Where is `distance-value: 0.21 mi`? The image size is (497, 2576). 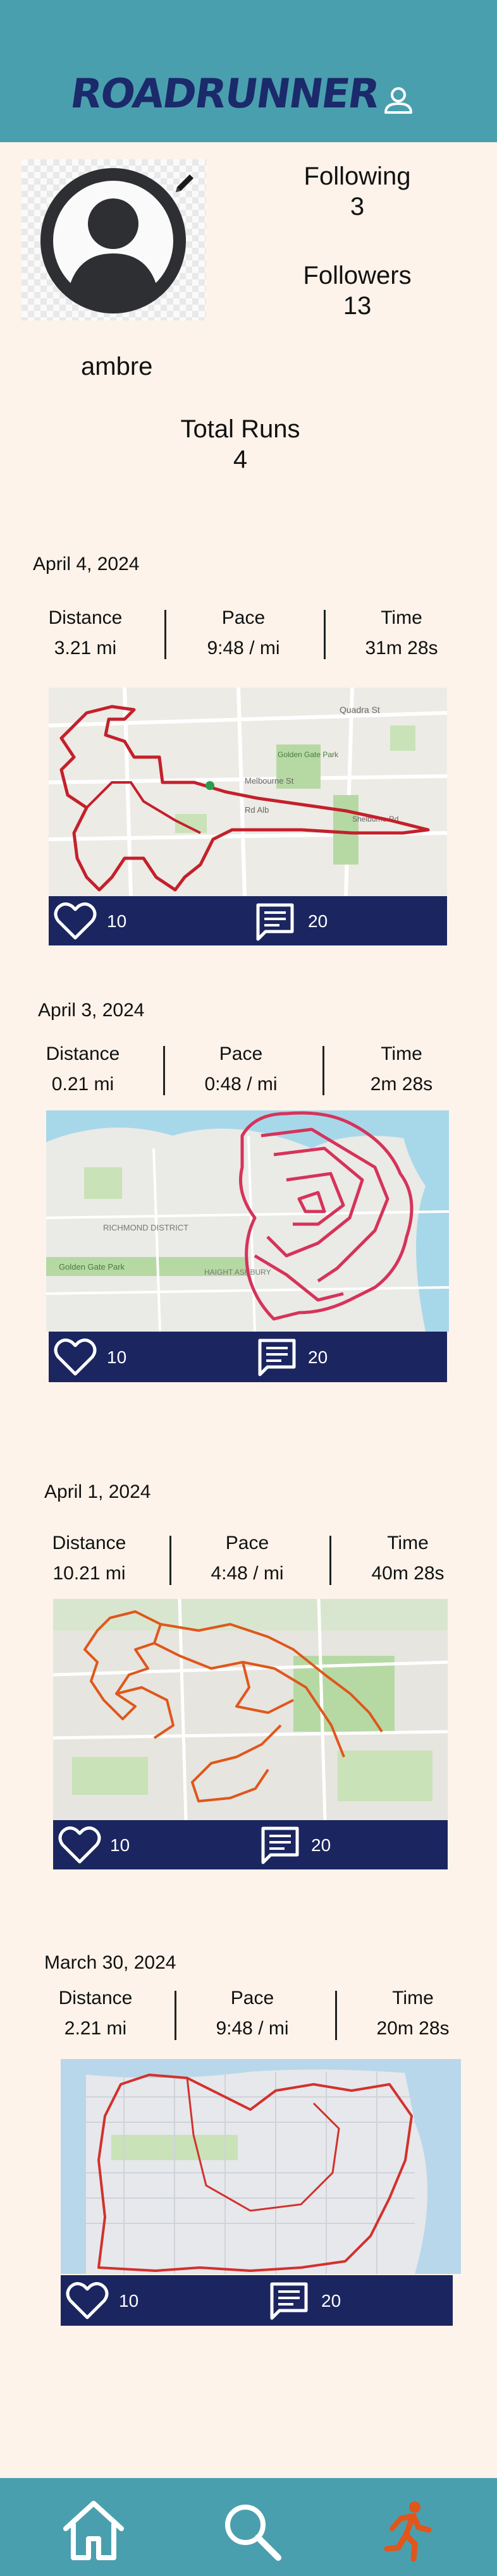 distance-value: 0.21 mi is located at coordinates (82, 1084).